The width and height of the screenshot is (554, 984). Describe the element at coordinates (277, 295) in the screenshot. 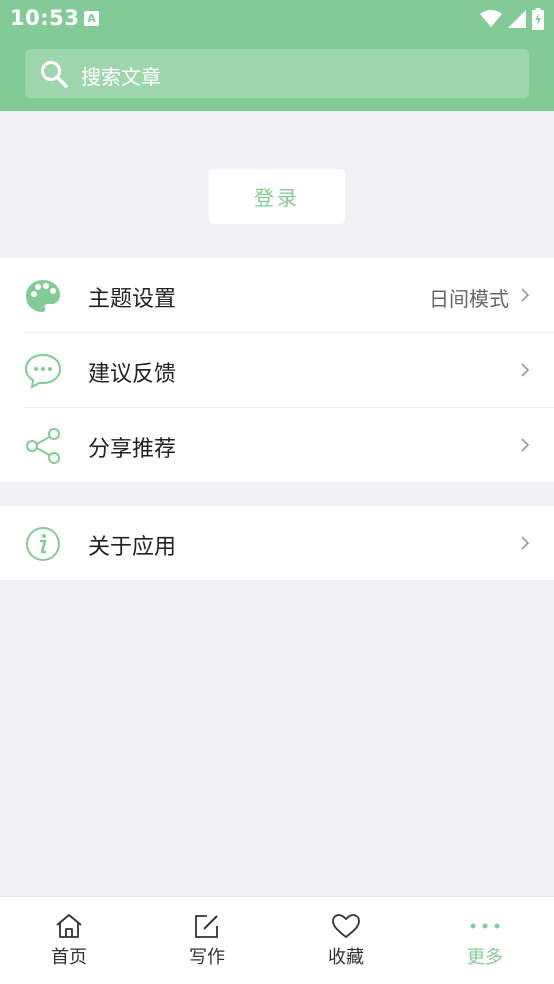

I see `theme-settings-row: 主题设置 日间模式` at that location.